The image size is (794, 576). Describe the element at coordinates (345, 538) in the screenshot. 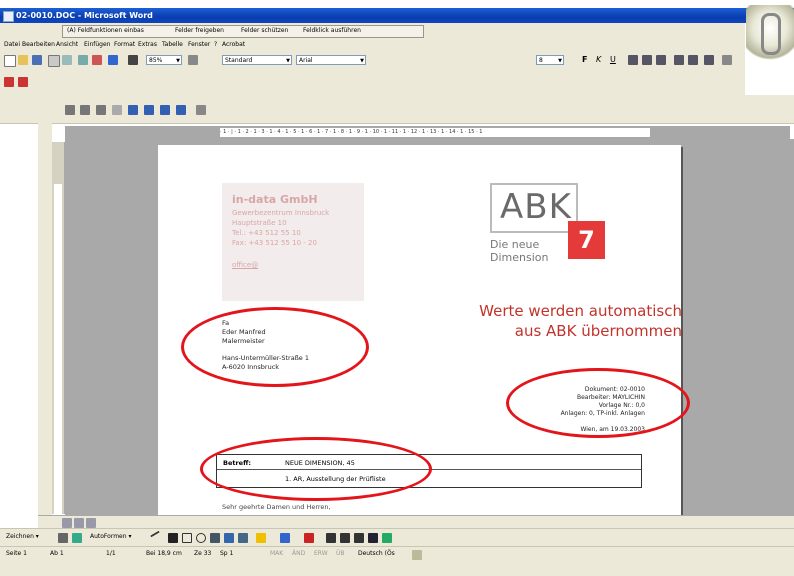

I see `dash-style-icon` at that location.